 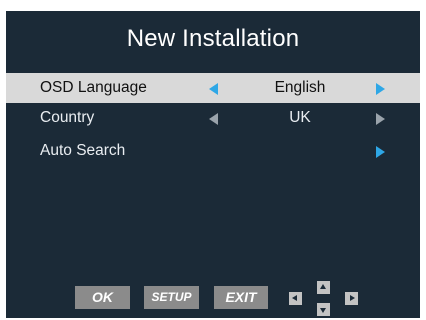 I want to click on nav-right-icon, so click(x=351, y=298).